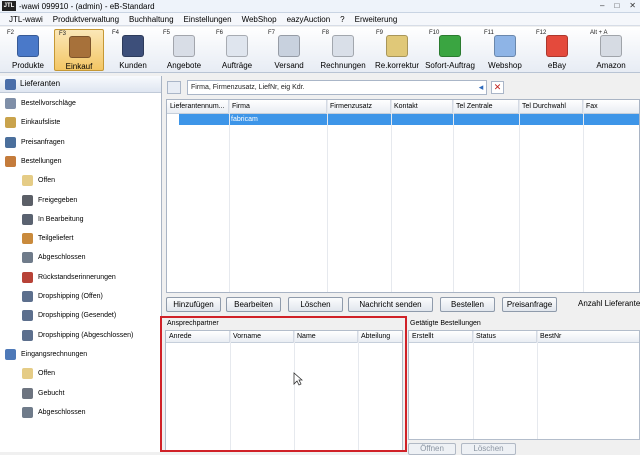 The height and width of the screenshot is (455, 640). Describe the element at coordinates (486, 107) in the screenshot. I see `column-header-tel-zentrale: Tel Zentrale` at that location.